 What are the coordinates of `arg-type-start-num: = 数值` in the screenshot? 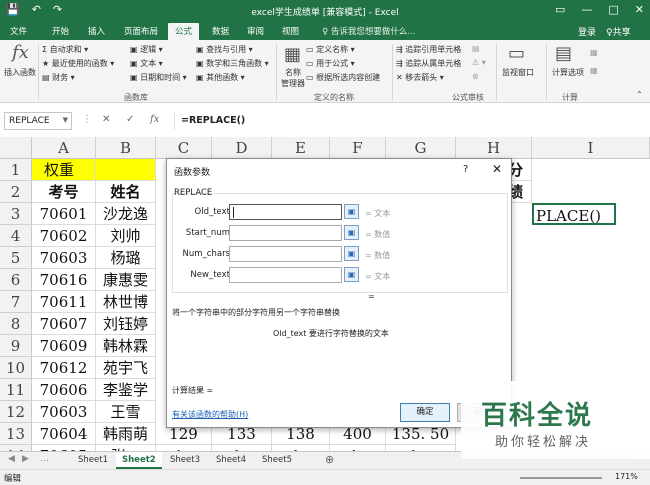 It's located at (378, 234).